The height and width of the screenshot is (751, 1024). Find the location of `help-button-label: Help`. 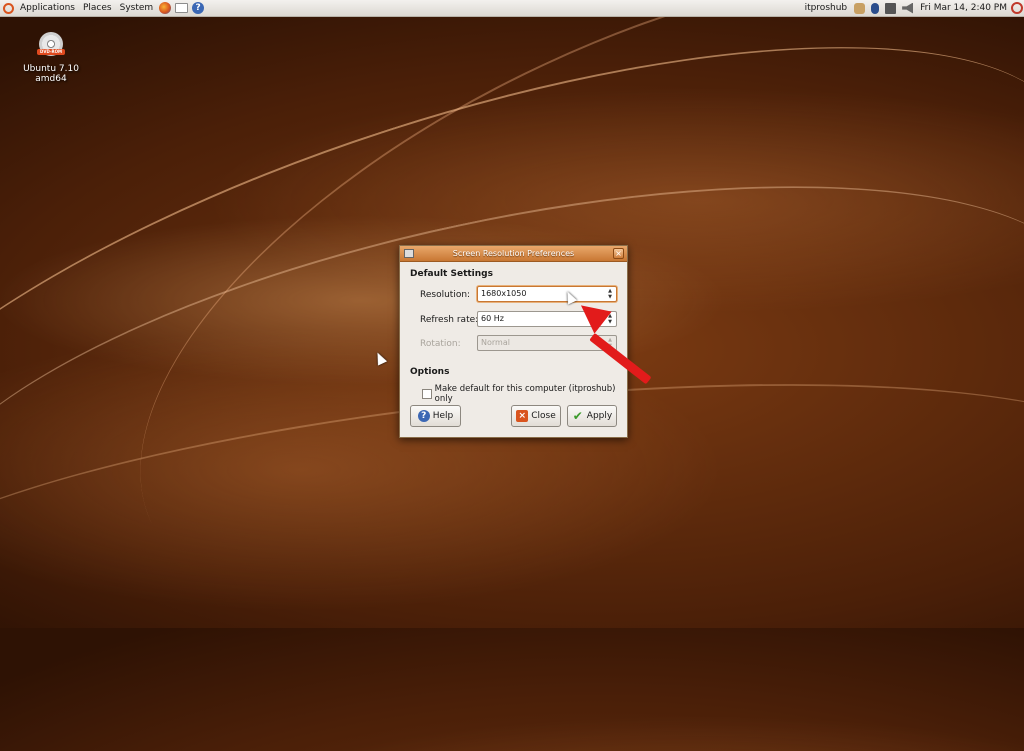

help-button-label: Help is located at coordinates (443, 416).